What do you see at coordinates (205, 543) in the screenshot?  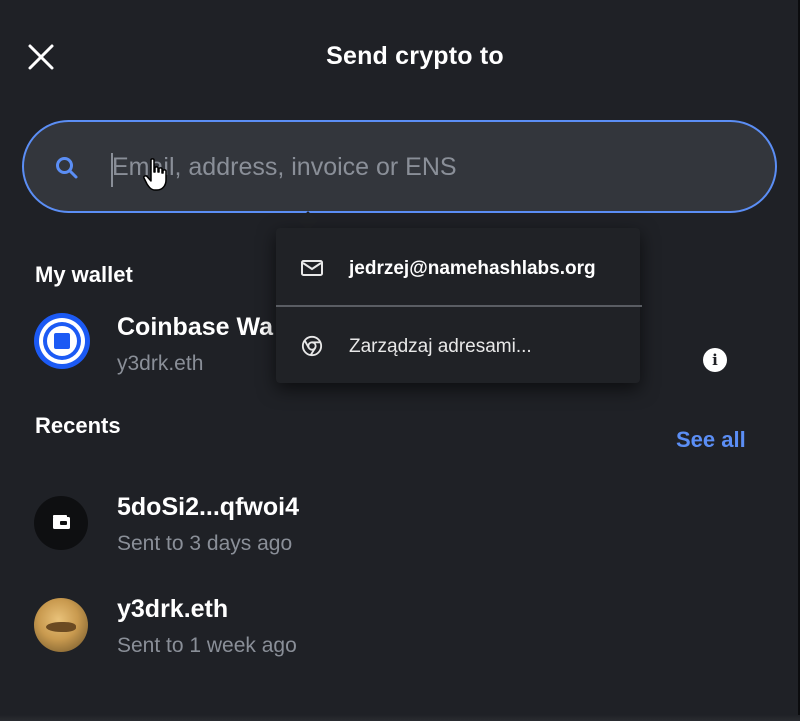 I see `recent-item-subtitle: Sent to 3 days ago` at bounding box center [205, 543].